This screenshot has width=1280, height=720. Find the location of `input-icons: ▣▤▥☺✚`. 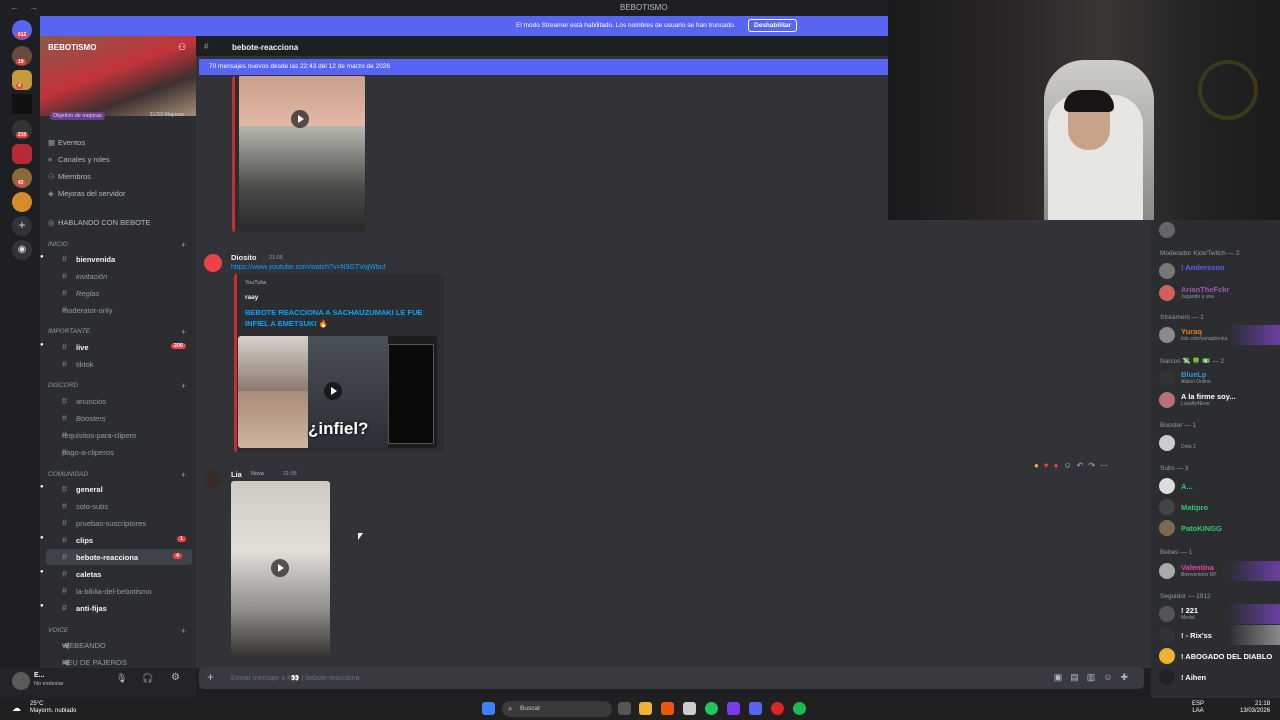

input-icons: ▣▤▥☺✚ is located at coordinates (1095, 677).